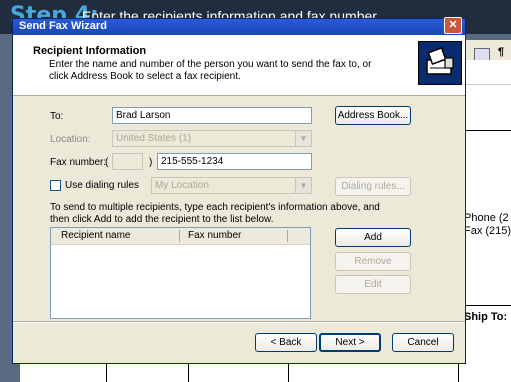 The width and height of the screenshot is (511, 382). What do you see at coordinates (180, 273) in the screenshot?
I see `recipient-list: Recipient name Fax number` at bounding box center [180, 273].